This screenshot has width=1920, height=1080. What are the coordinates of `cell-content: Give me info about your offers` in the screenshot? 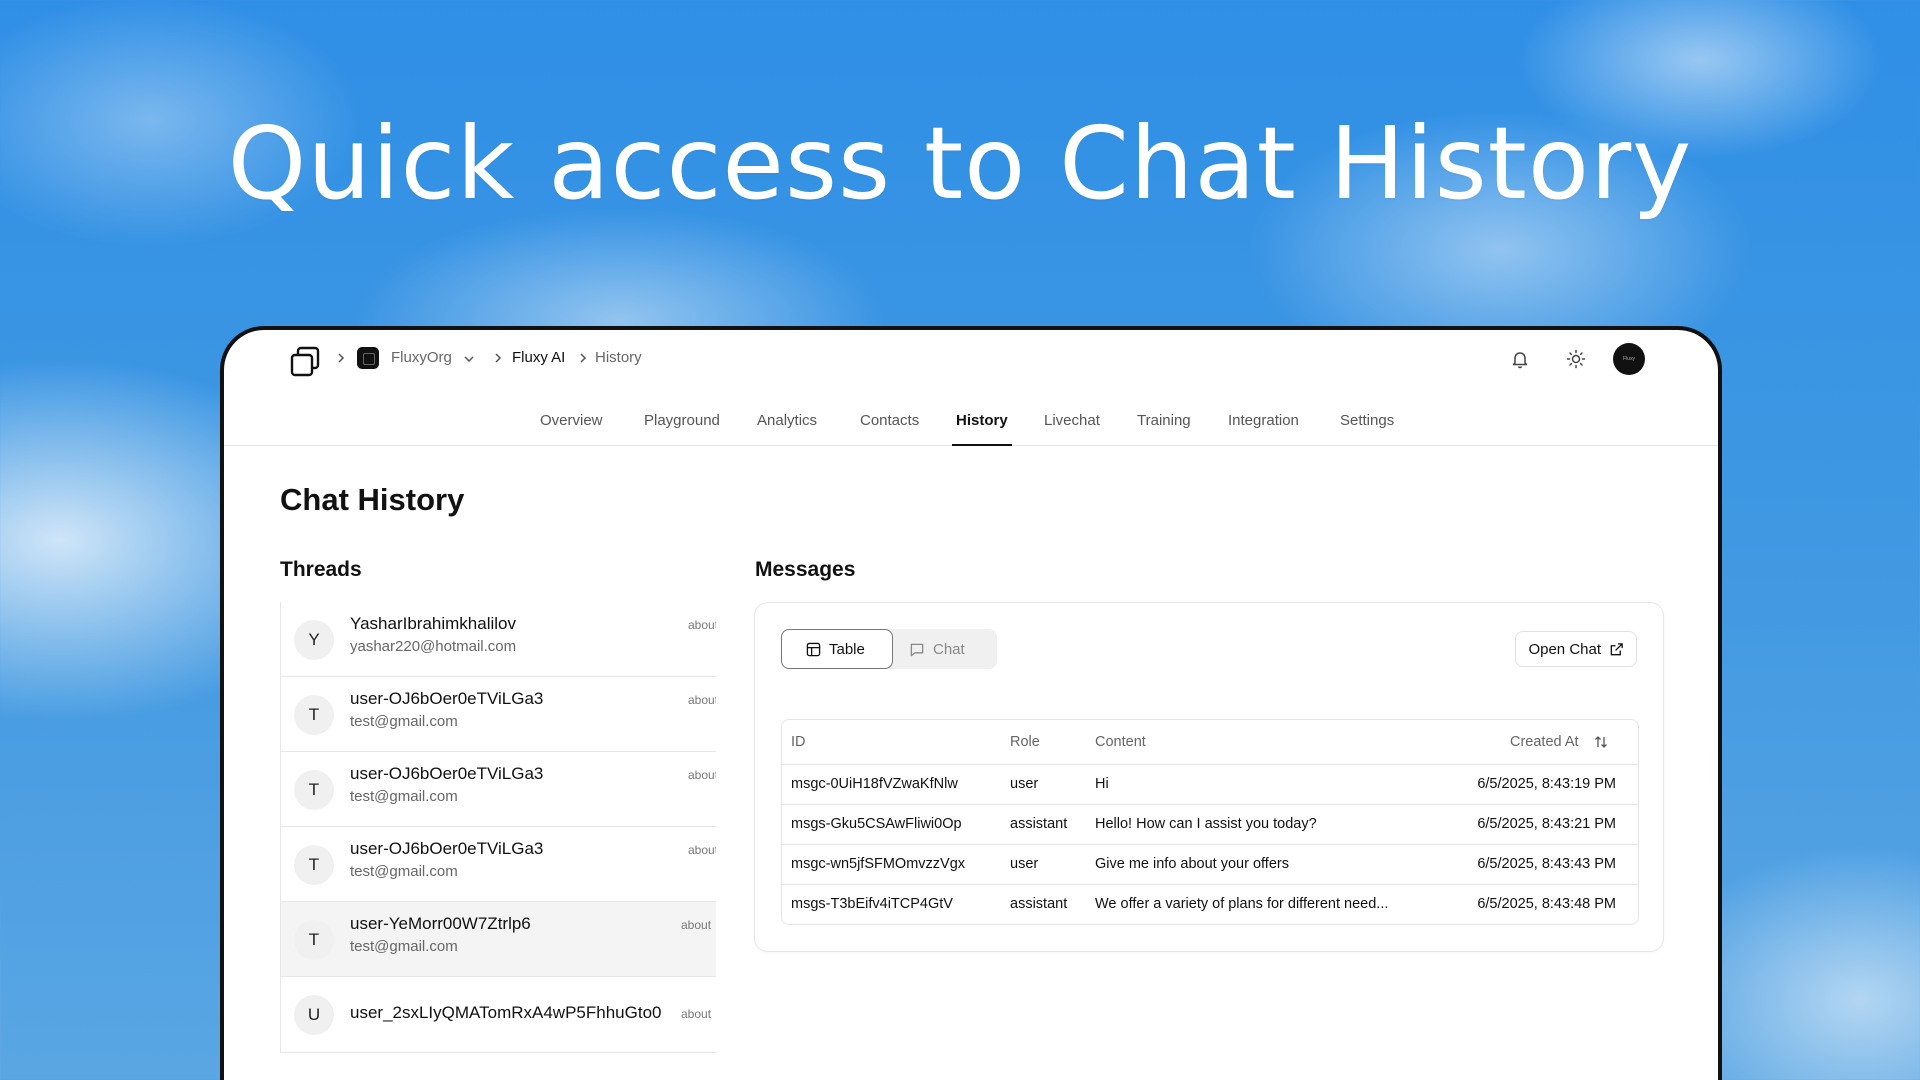 It's located at (1263, 864).